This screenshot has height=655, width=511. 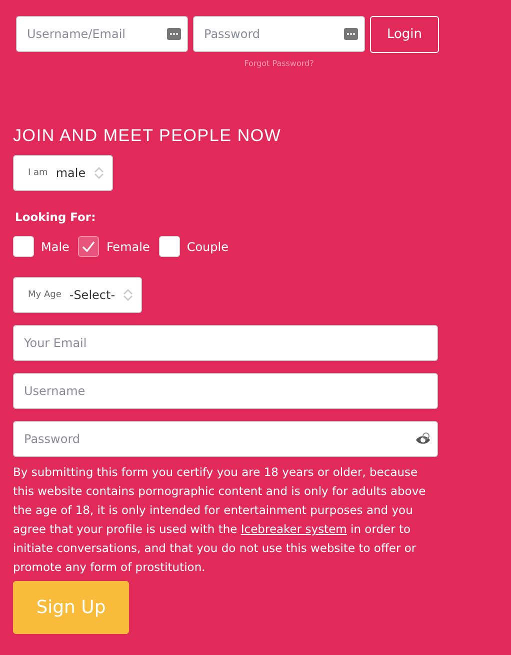 I want to click on username-field: Username, so click(x=225, y=391).